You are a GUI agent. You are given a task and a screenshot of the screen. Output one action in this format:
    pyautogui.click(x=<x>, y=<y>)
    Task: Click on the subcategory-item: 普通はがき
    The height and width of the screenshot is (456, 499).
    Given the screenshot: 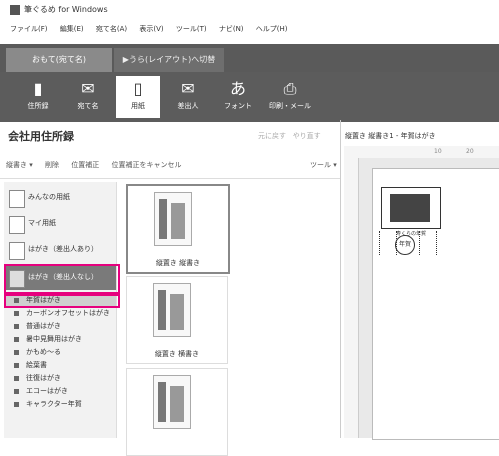 What is the action you would take?
    pyautogui.click(x=60, y=326)
    